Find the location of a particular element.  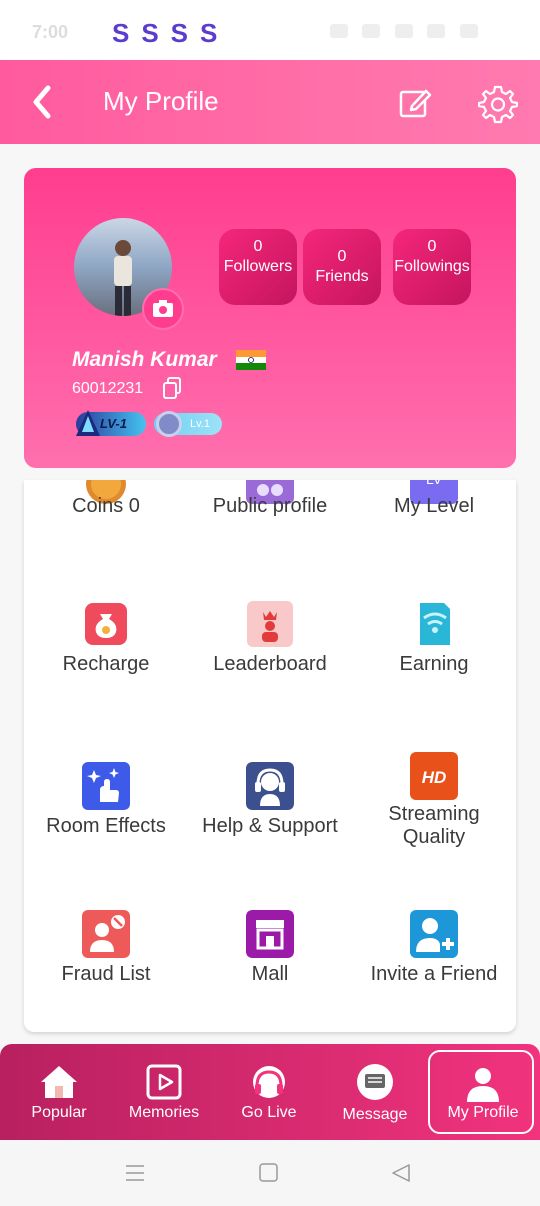

menu-label: My Level is located at coordinates (434, 506).